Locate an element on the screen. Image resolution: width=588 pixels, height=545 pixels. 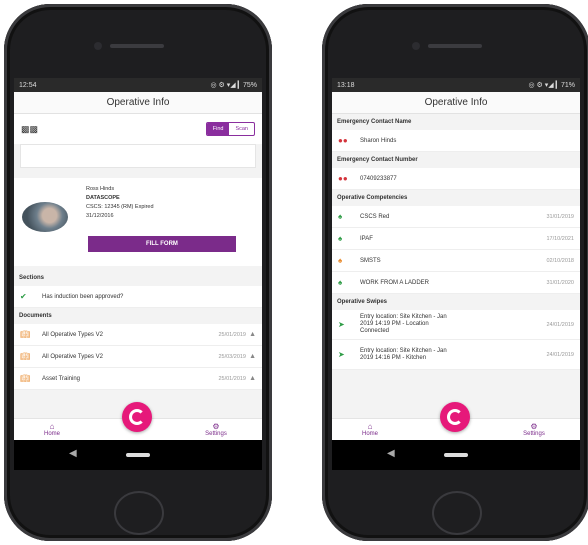
status-icons: ◎ ⚙ ▾◢ ▎71% is located at coordinates (551, 85).